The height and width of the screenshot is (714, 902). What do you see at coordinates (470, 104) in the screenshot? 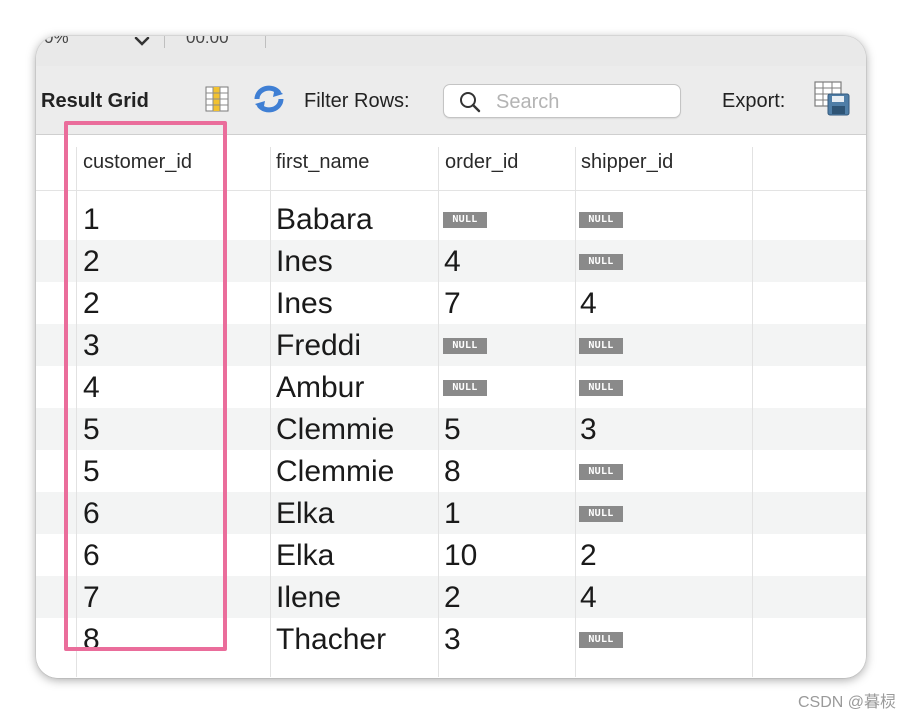
I see `search-icon` at bounding box center [470, 104].